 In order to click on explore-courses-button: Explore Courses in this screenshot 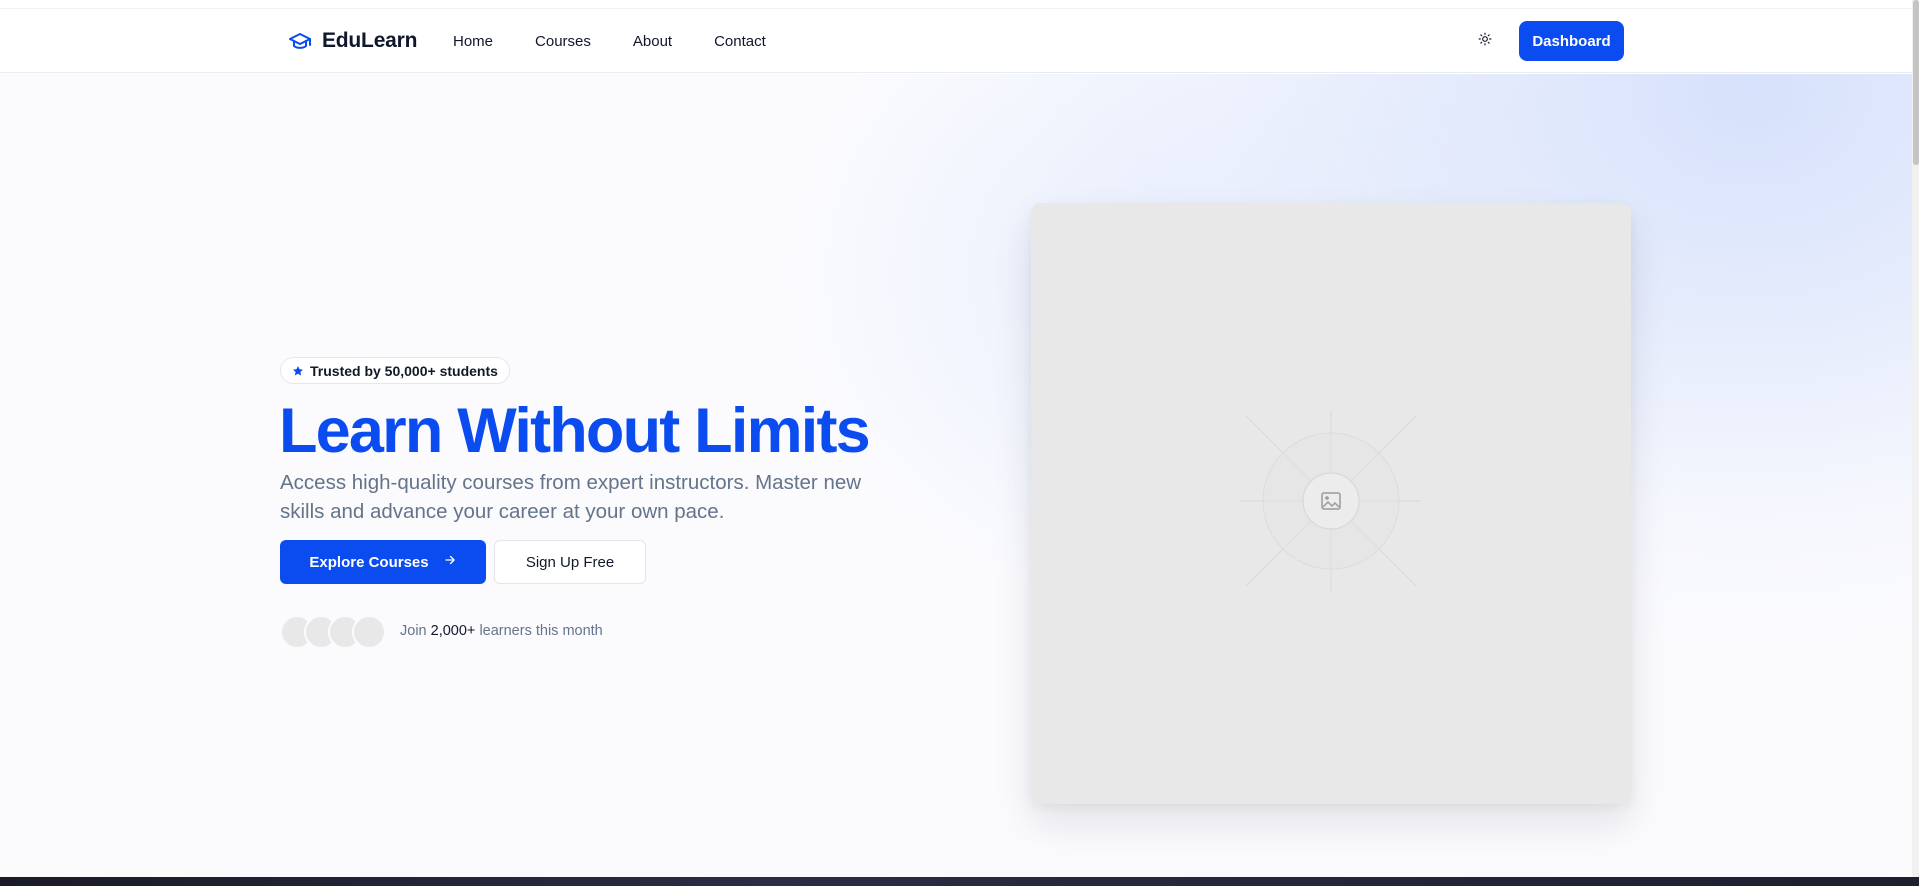, I will do `click(383, 562)`.